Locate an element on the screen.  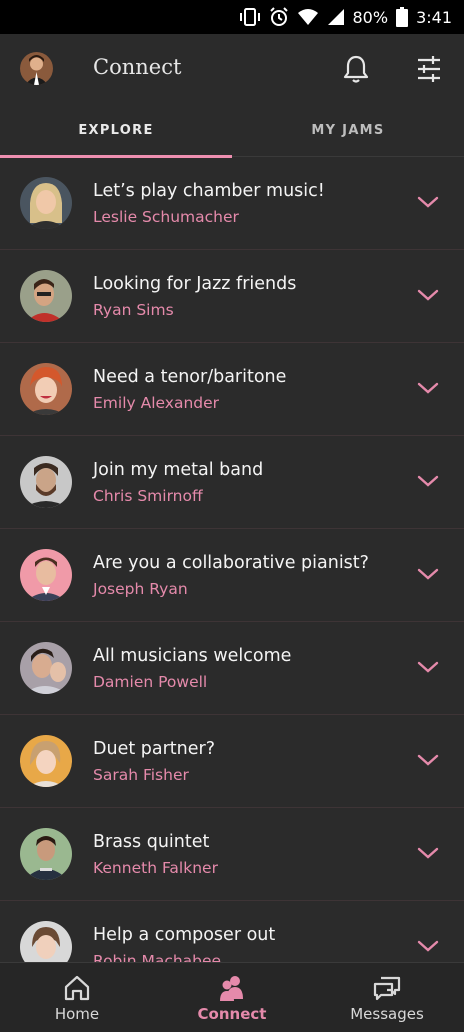
nav-connect: Connect is located at coordinates (232, 997).